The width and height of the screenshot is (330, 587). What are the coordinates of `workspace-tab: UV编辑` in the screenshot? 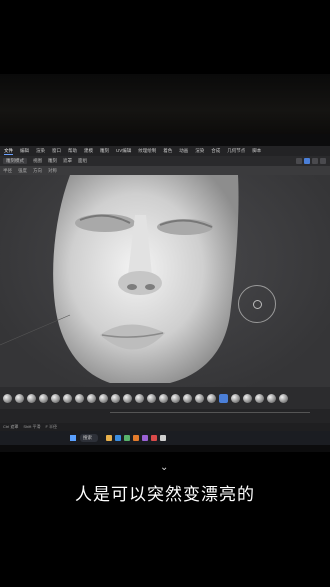 It's located at (123, 151).